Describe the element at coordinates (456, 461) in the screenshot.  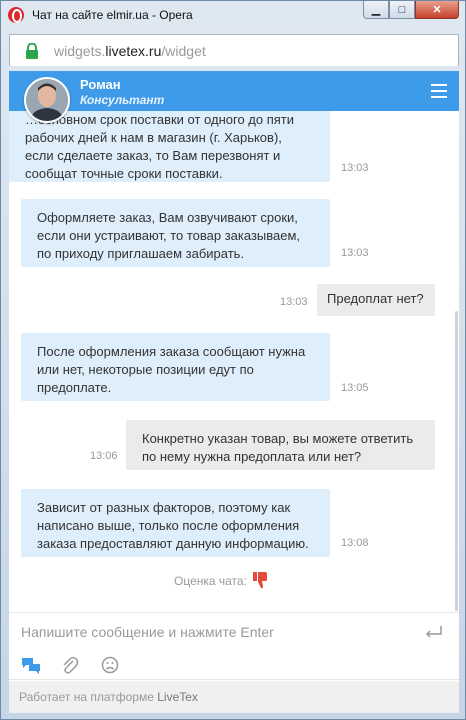
I see `scrollbar` at that location.